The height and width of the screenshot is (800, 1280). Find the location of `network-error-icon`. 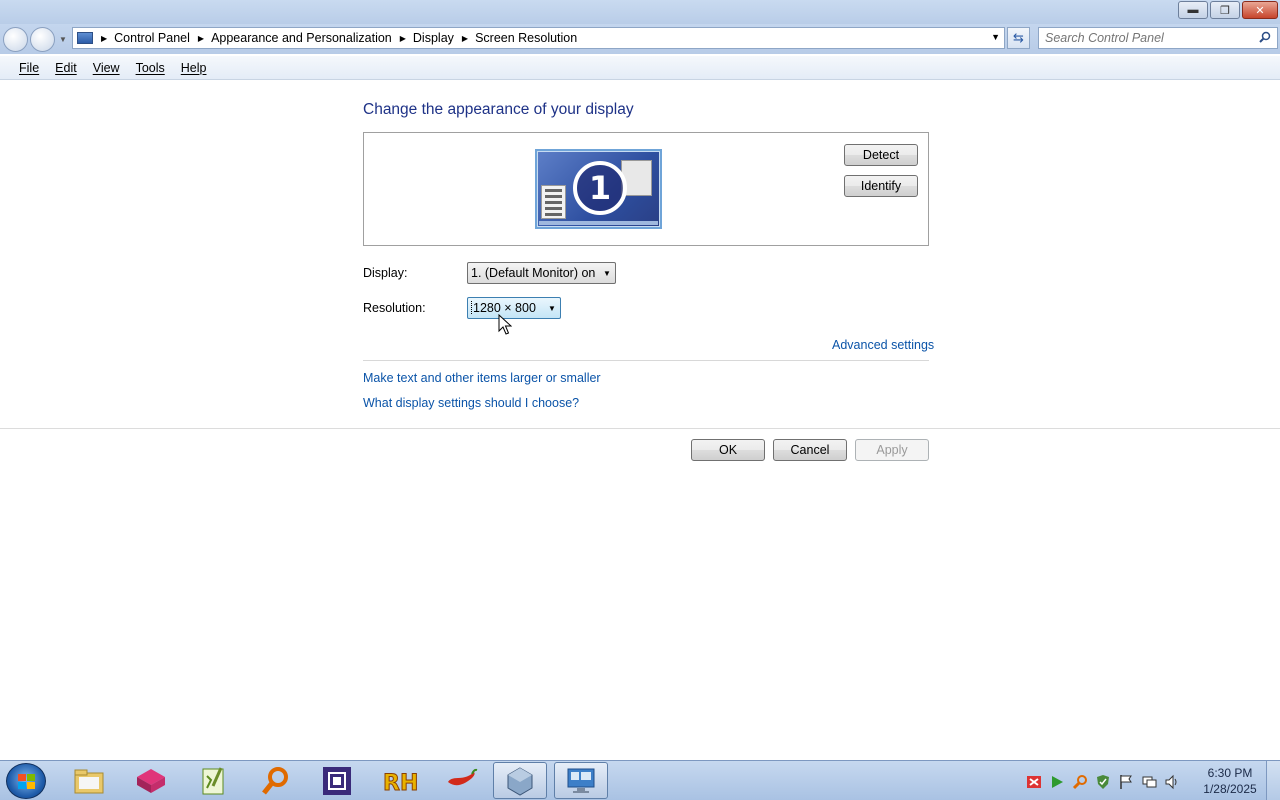

network-error-icon is located at coordinates (1033, 781).